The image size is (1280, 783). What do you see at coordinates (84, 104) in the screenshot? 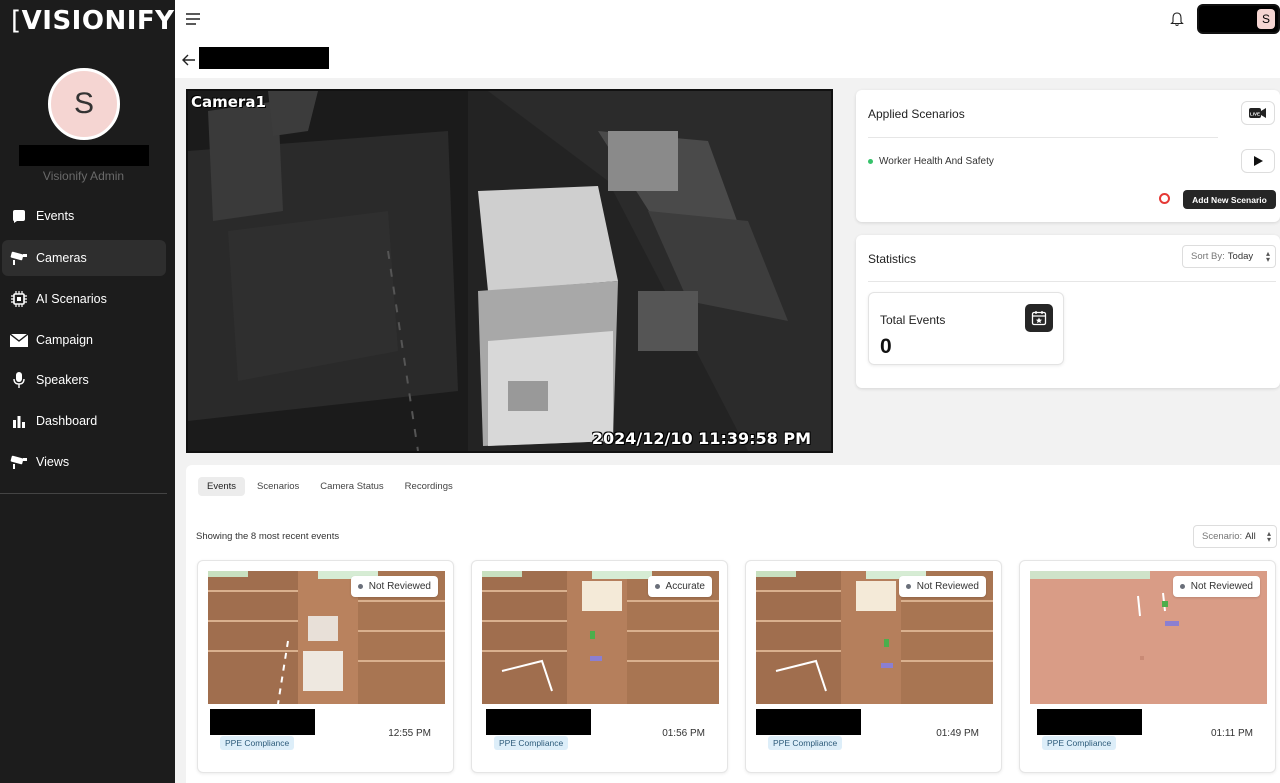
I see `avatar: S` at bounding box center [84, 104].